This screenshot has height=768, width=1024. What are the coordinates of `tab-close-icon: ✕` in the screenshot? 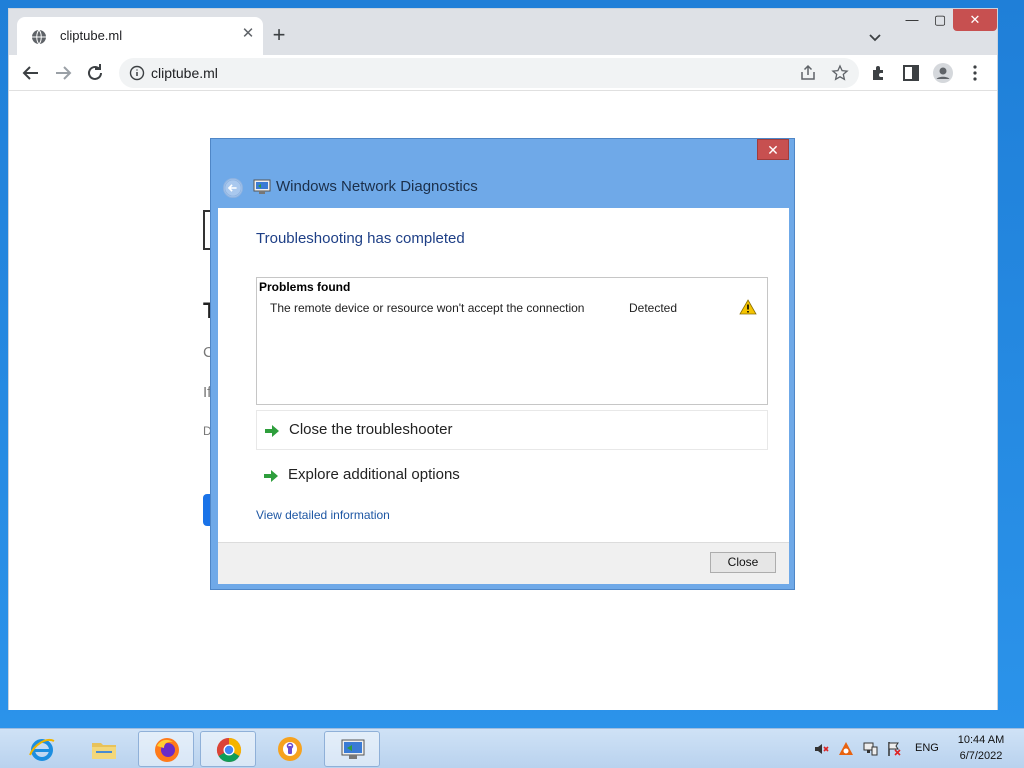 It's located at (248, 34).